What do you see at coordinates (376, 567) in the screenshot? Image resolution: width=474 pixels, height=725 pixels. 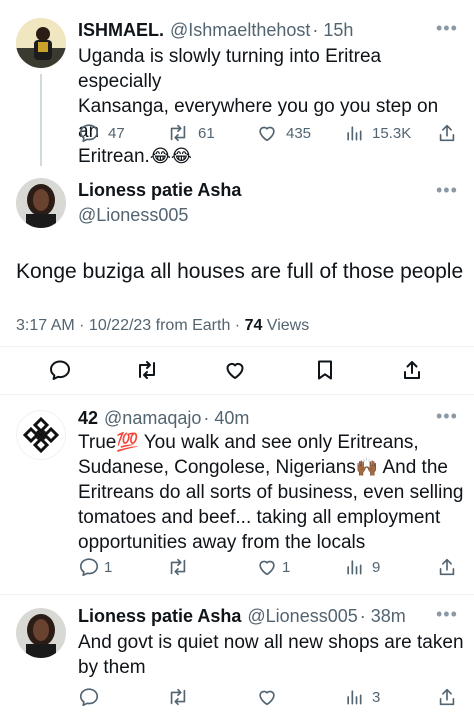 I see `views-count: 9` at bounding box center [376, 567].